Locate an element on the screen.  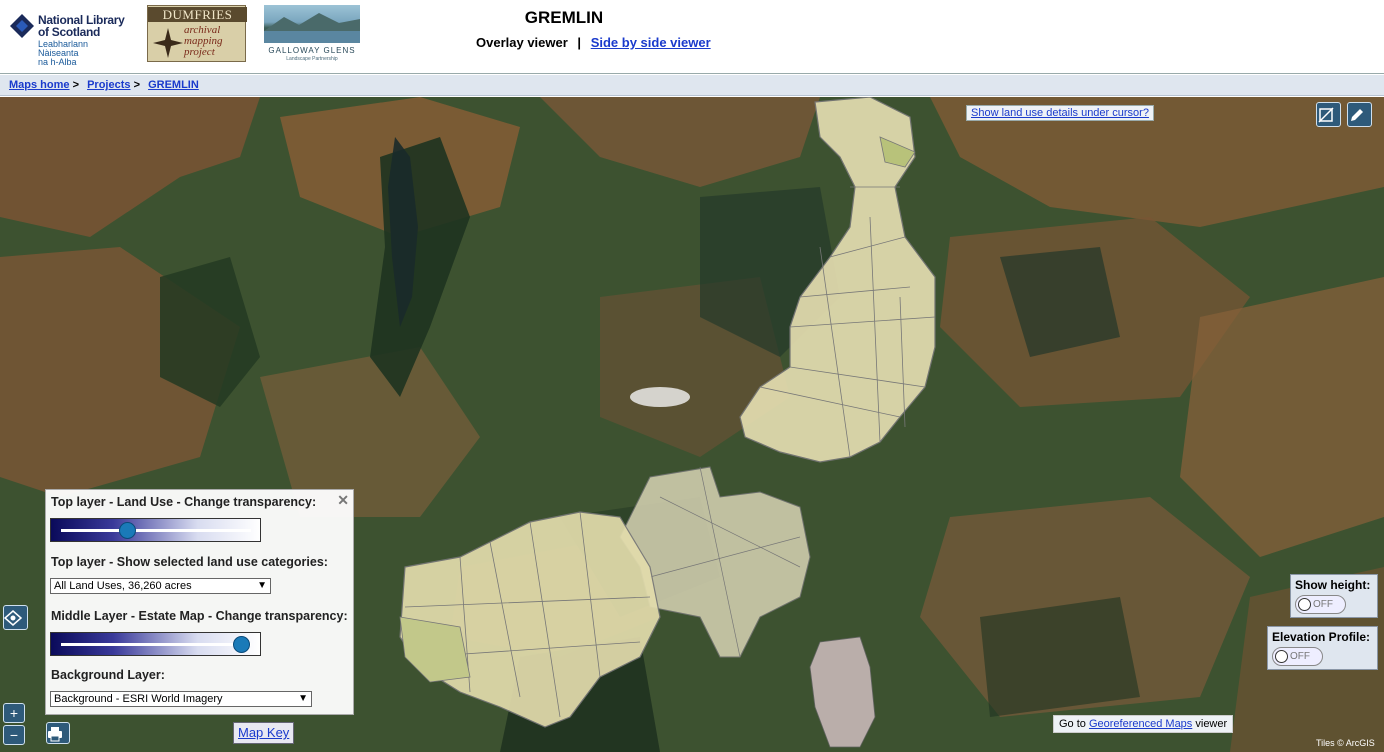
show-height-state: OFF is located at coordinates (1323, 604).